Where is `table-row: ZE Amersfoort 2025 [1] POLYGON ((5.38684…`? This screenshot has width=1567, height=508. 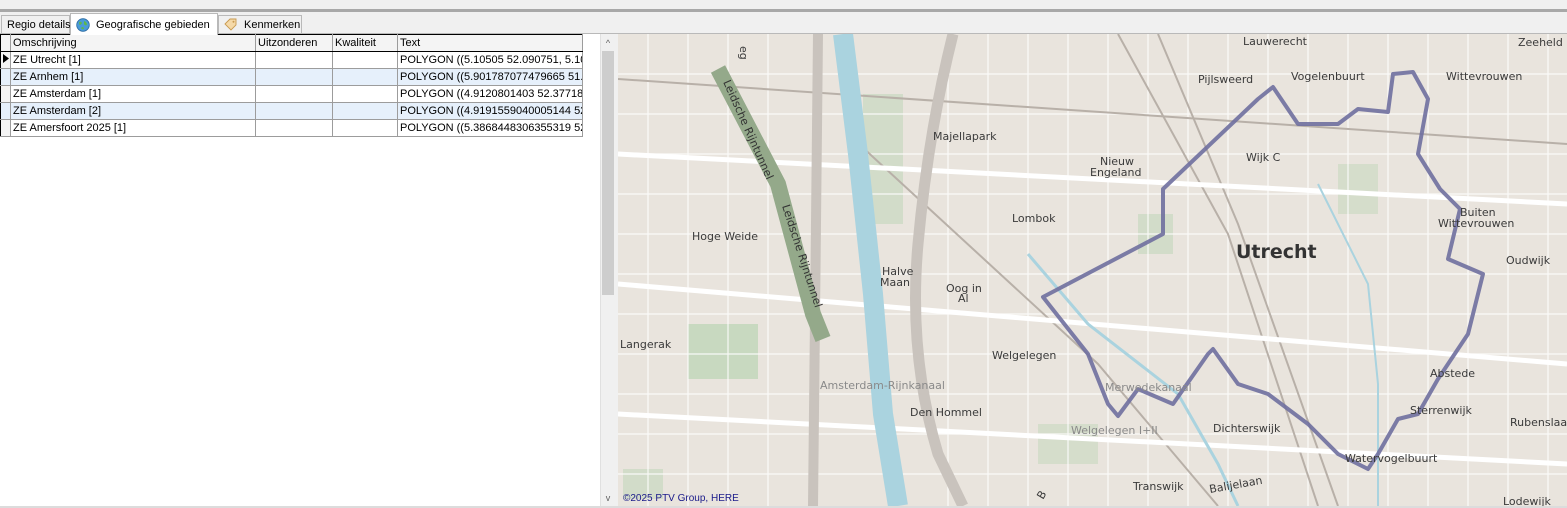 table-row: ZE Amersfoort 2025 [1] POLYGON ((5.38684… is located at coordinates (291, 128).